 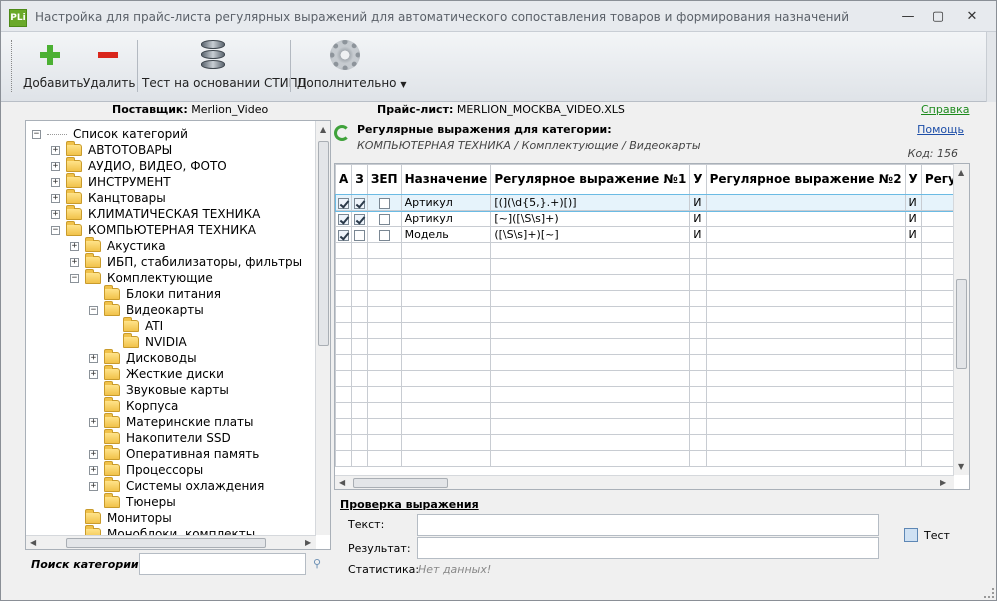 What do you see at coordinates (224, 66) in the screenshot?
I see `test-stipp-button: Тест на основании СТИПП` at bounding box center [224, 66].